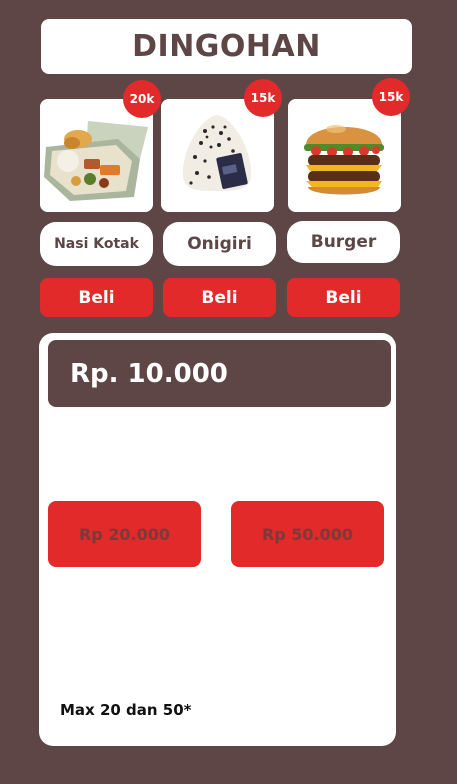 The image size is (457, 784). I want to click on product-name-nasi-kotak: Nasi Kotak, so click(96, 244).